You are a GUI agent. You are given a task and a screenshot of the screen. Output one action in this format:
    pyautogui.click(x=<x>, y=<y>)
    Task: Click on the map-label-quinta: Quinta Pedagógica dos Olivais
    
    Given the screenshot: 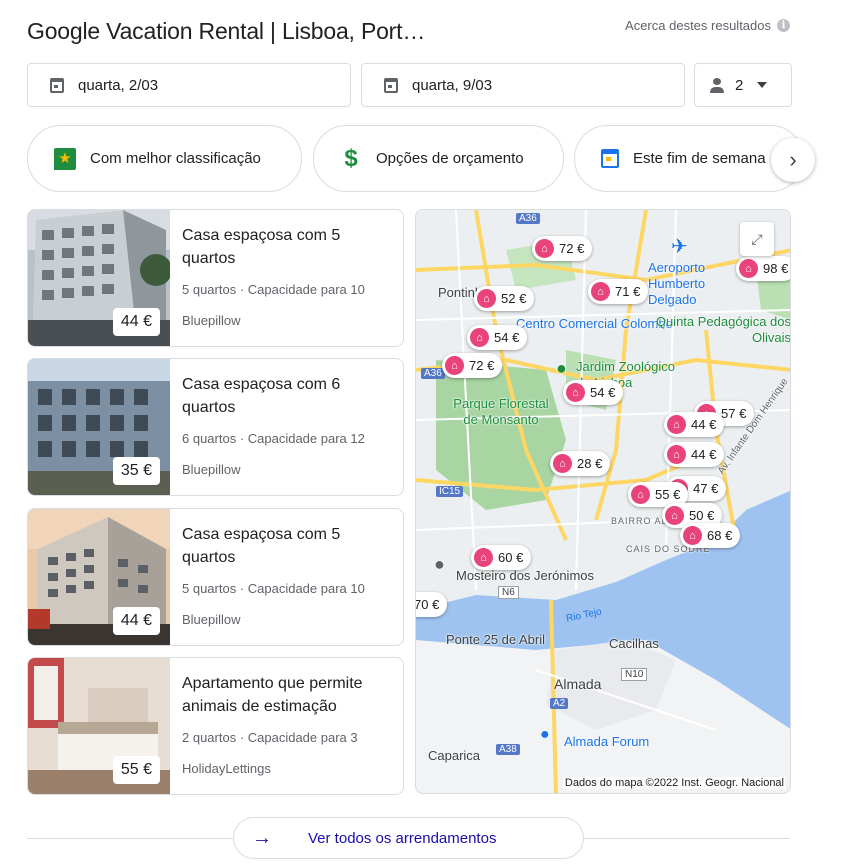 What is the action you would take?
    pyautogui.click(x=723, y=329)
    